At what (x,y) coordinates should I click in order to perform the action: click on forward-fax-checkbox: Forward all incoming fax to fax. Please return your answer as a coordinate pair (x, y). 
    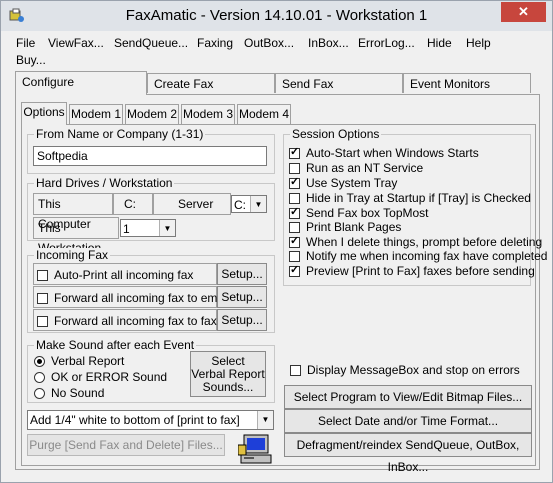
    Looking at the image, I should click on (127, 321).